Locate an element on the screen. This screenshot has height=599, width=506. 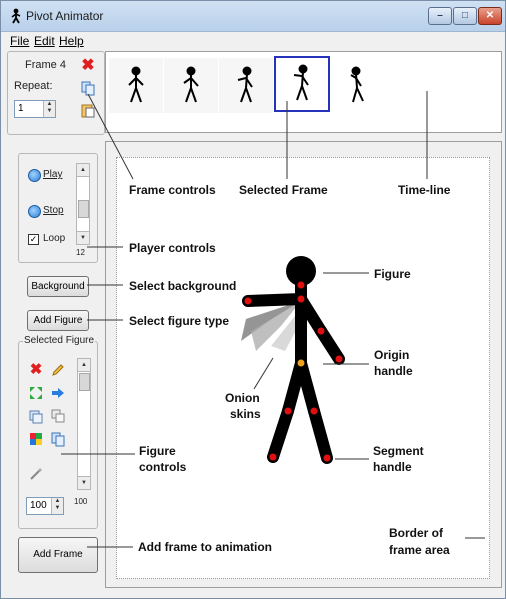
annotation-origin-handle-line1: Origin is located at coordinates (392, 355).